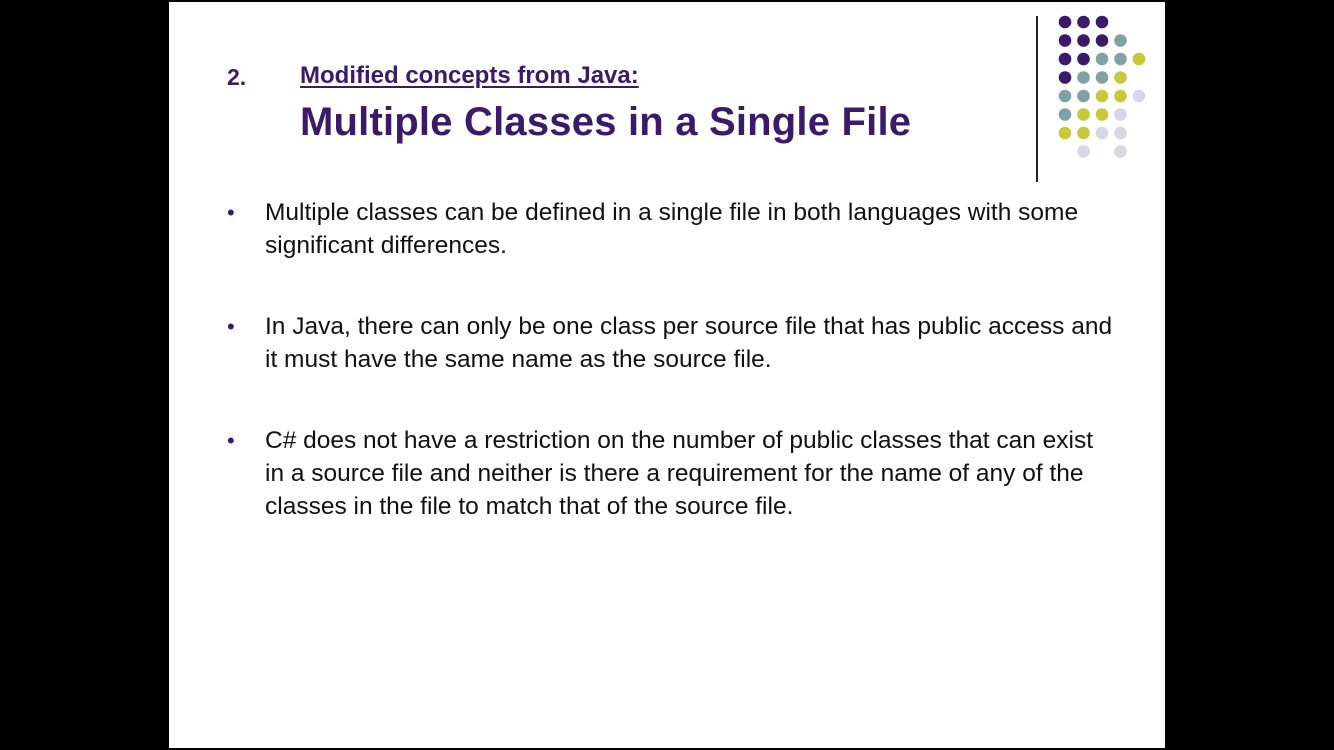 The width and height of the screenshot is (1334, 750). What do you see at coordinates (1102, 86) in the screenshot?
I see `decorative-dot-grid-icon` at bounding box center [1102, 86].